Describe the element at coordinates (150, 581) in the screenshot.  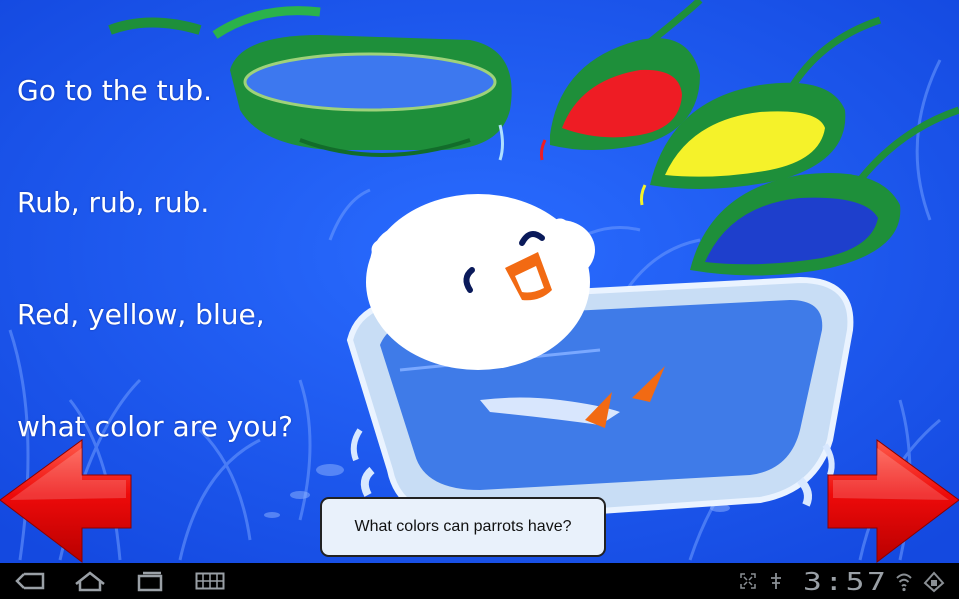
I see `recent-apps-icon` at that location.